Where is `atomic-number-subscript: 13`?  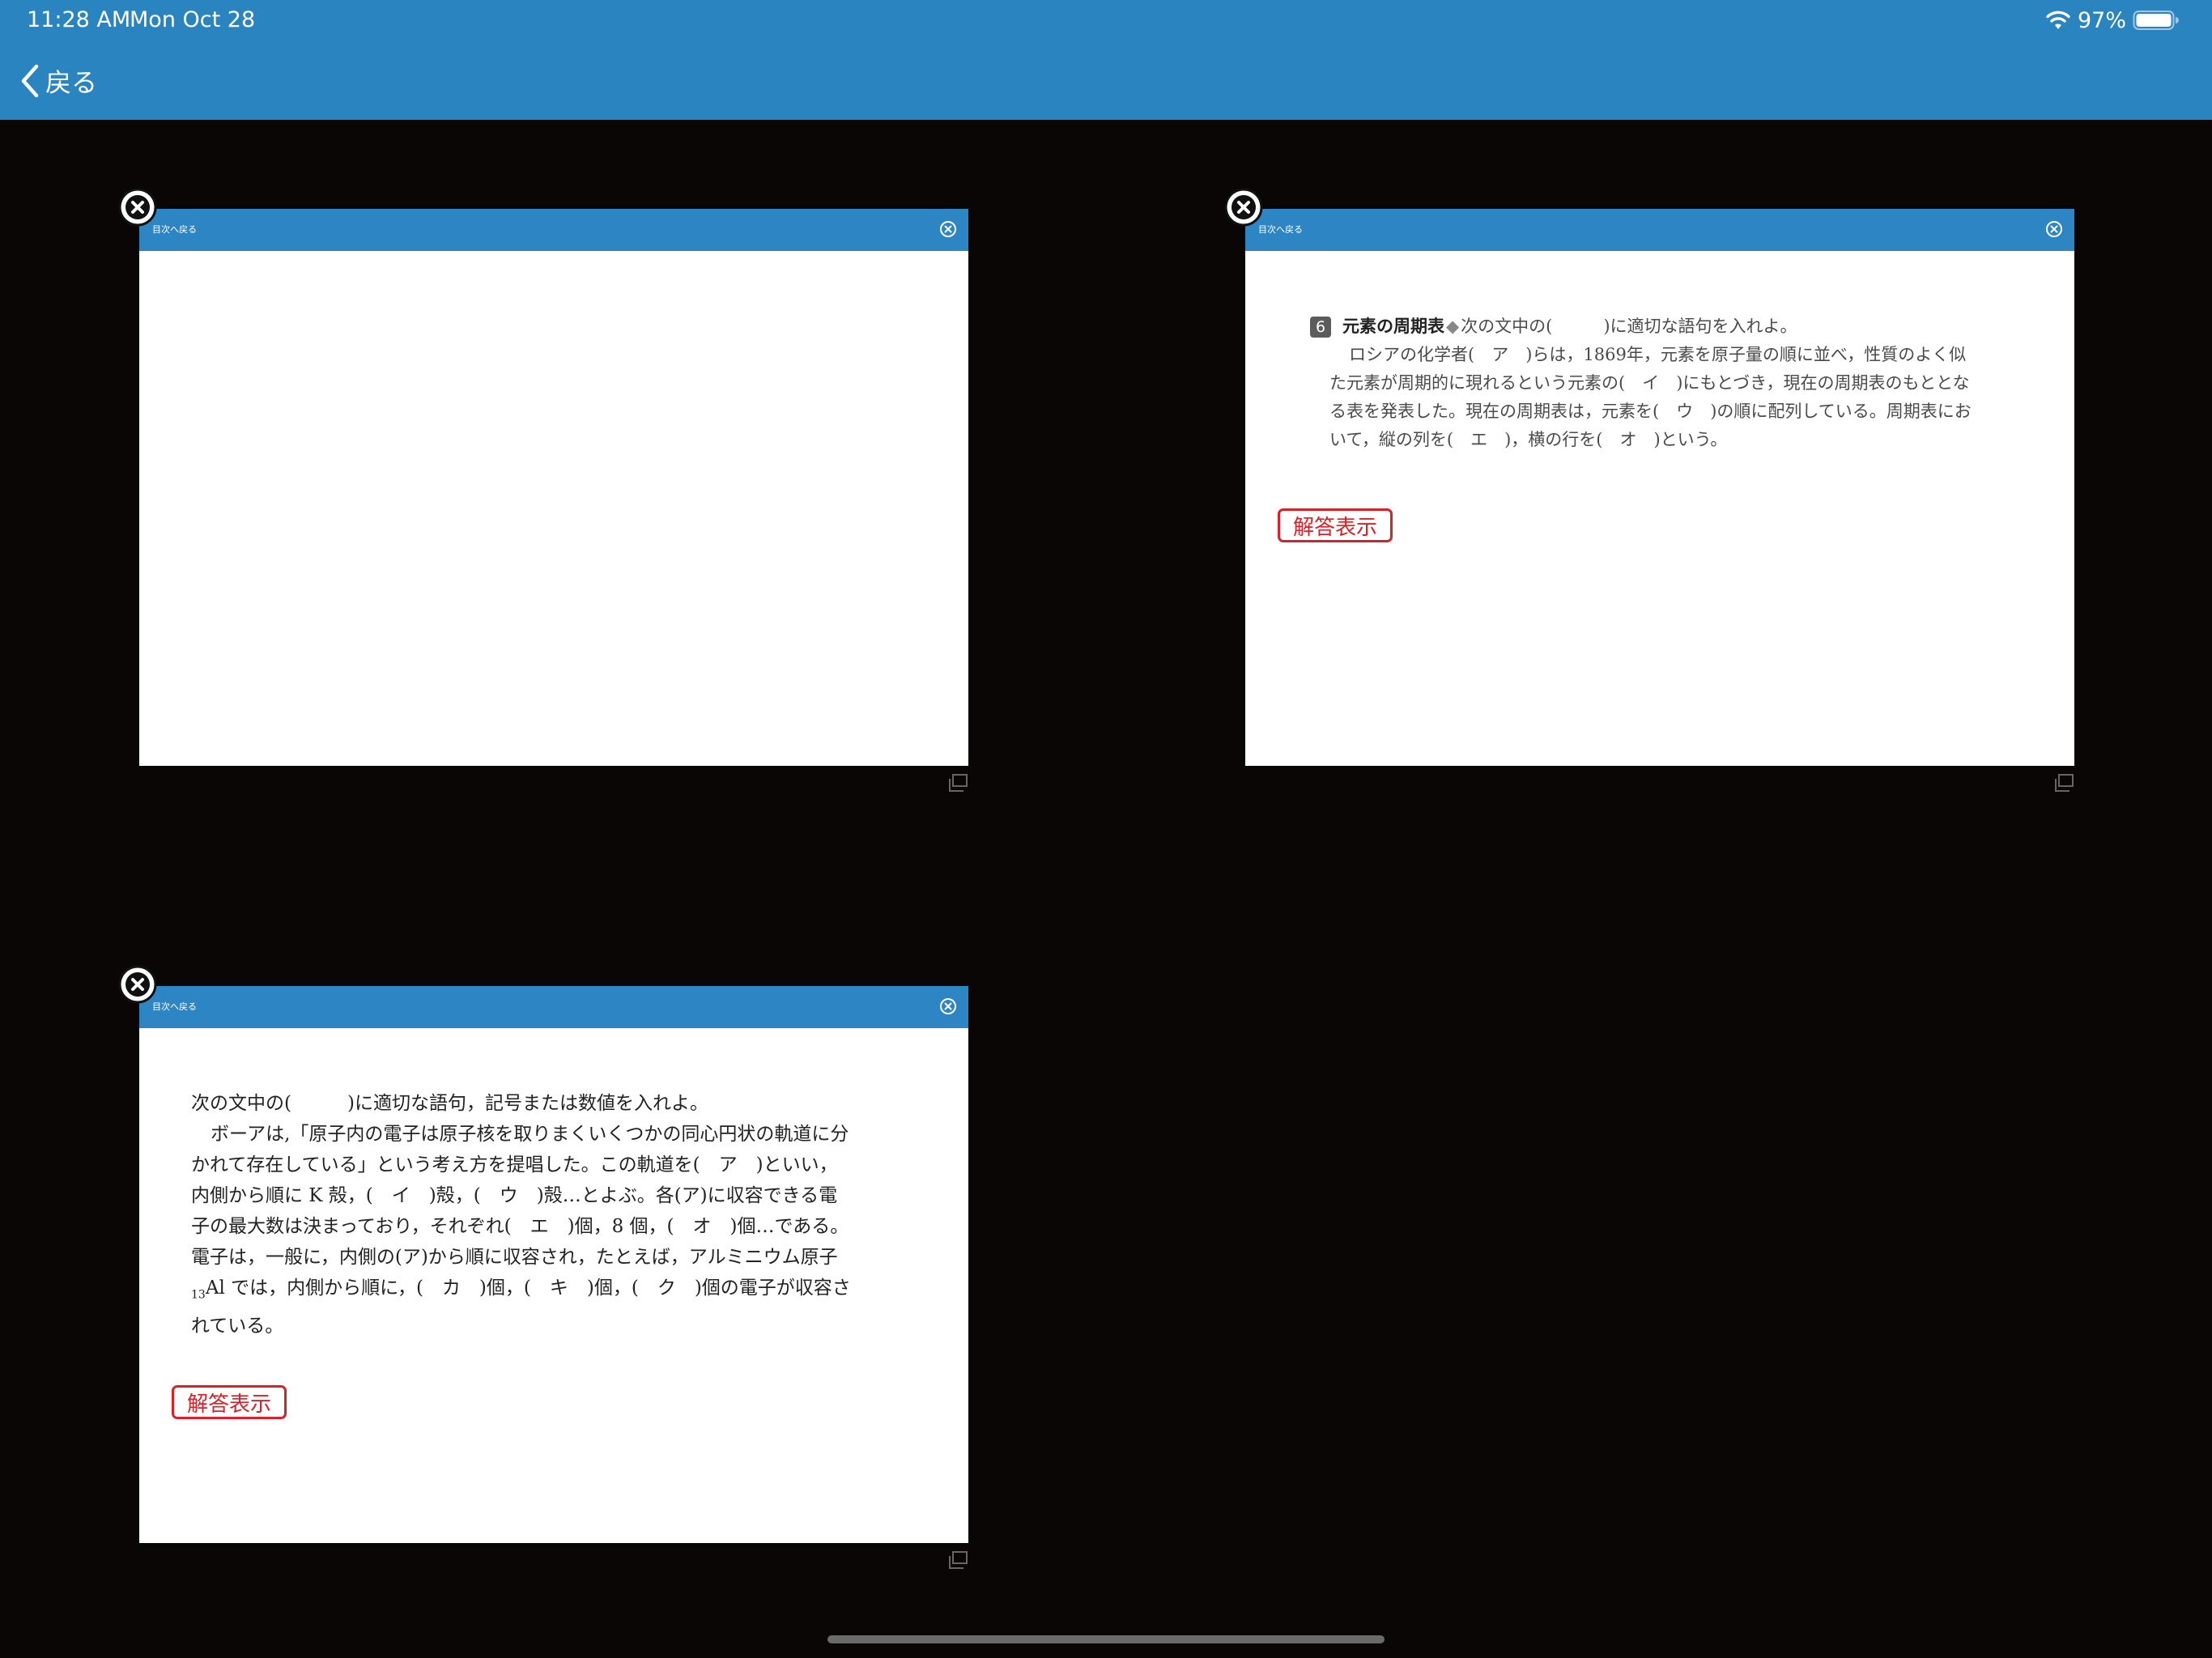 atomic-number-subscript: 13 is located at coordinates (199, 1295).